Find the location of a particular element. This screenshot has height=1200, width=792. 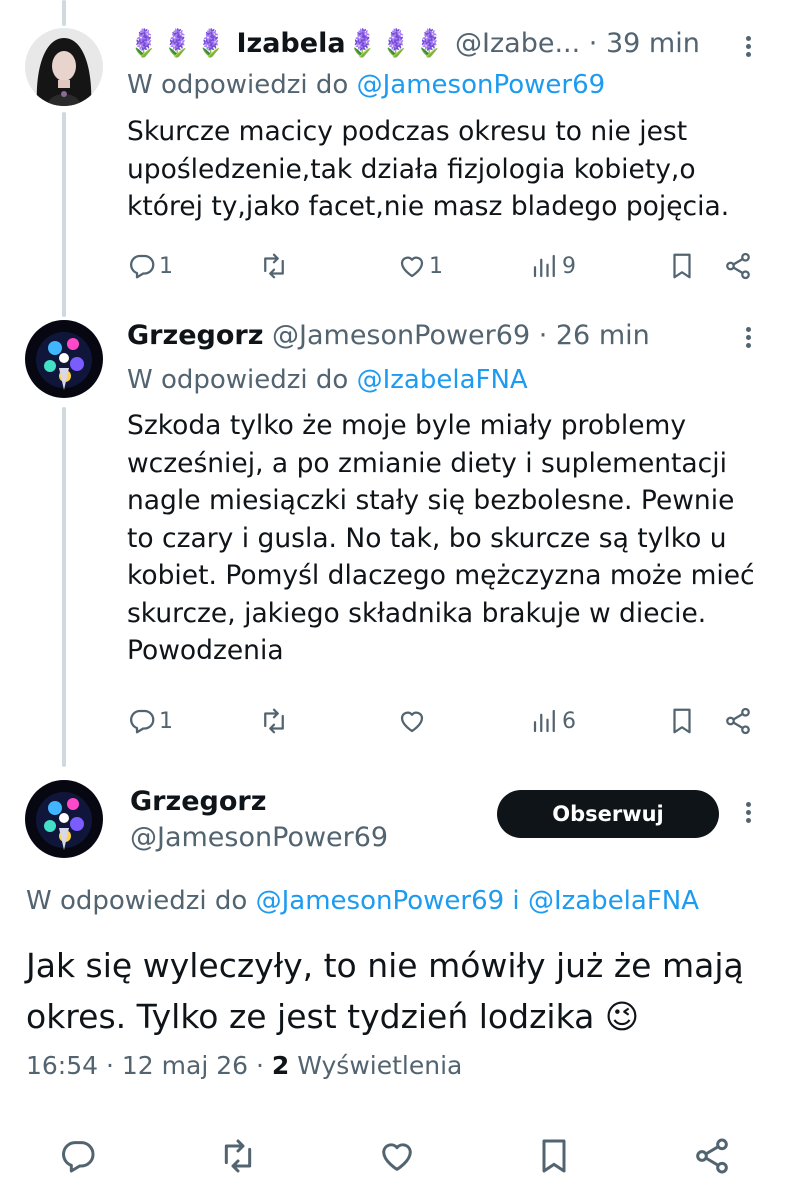

main-tweet-actions is located at coordinates (396, 1156).